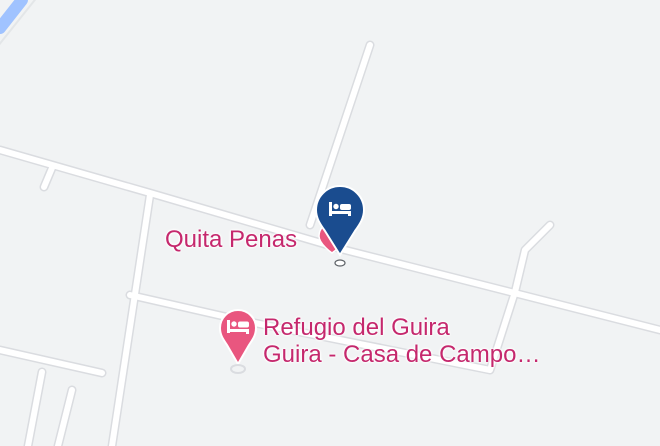 The height and width of the screenshot is (446, 660). Describe the element at coordinates (340, 227) in the screenshot. I see `selected-marker-quita-penas` at that location.